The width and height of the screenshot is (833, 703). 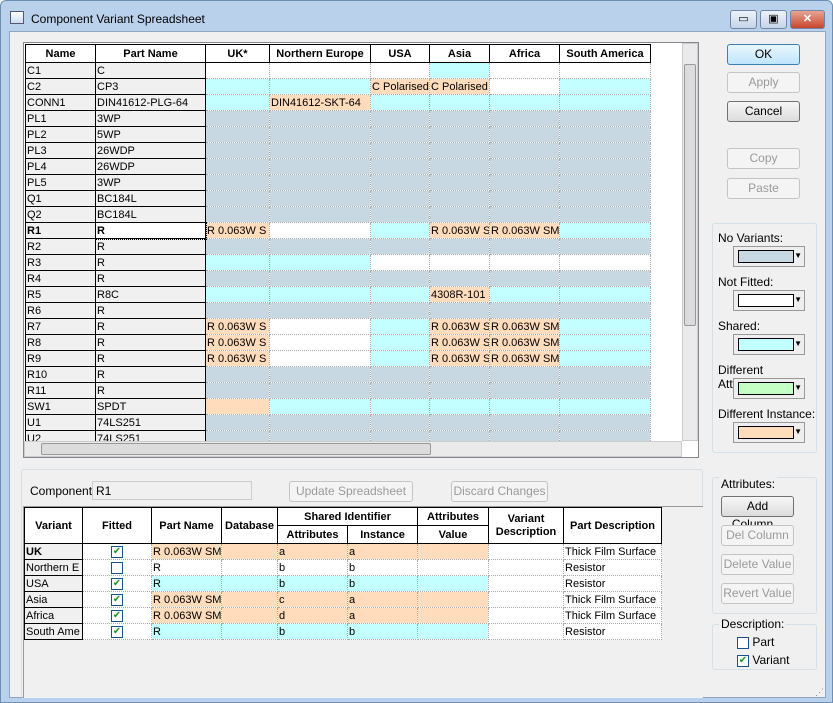 What do you see at coordinates (60, 182) in the screenshot?
I see `component-name-cell: PL5` at bounding box center [60, 182].